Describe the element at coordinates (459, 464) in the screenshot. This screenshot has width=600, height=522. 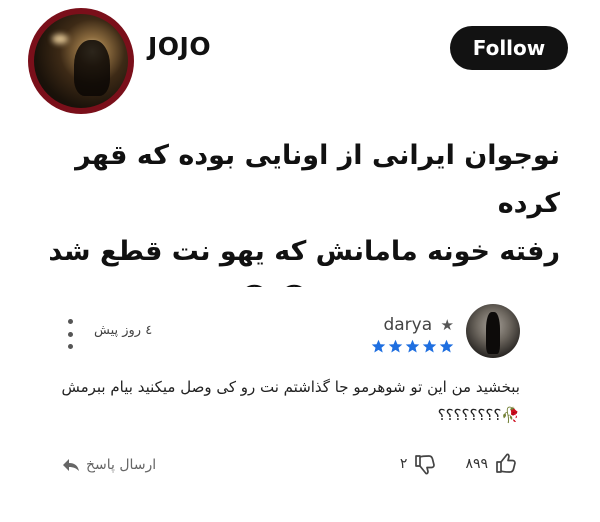
I see `vote-buttons: ۲ ۸۹۹` at that location.